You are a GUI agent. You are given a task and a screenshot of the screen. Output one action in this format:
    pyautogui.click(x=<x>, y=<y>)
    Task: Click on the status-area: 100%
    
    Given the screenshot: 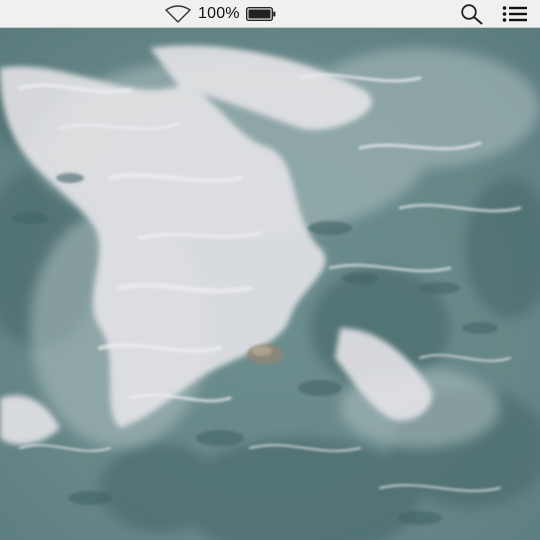 What is the action you would take?
    pyautogui.click(x=220, y=14)
    